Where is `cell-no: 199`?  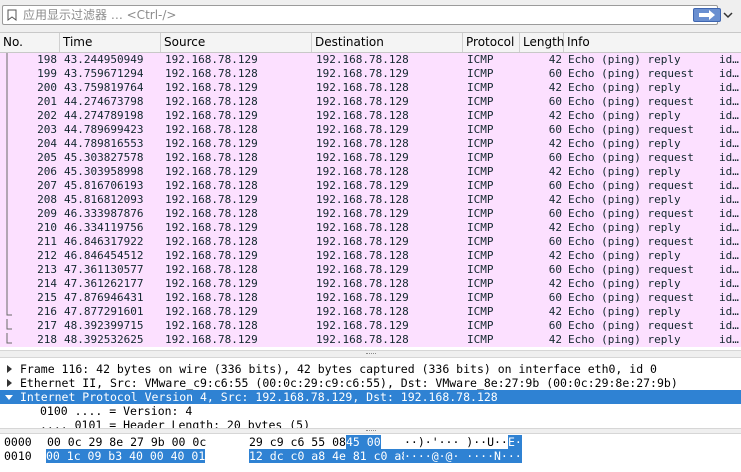
cell-no: 199 is located at coordinates (47, 73).